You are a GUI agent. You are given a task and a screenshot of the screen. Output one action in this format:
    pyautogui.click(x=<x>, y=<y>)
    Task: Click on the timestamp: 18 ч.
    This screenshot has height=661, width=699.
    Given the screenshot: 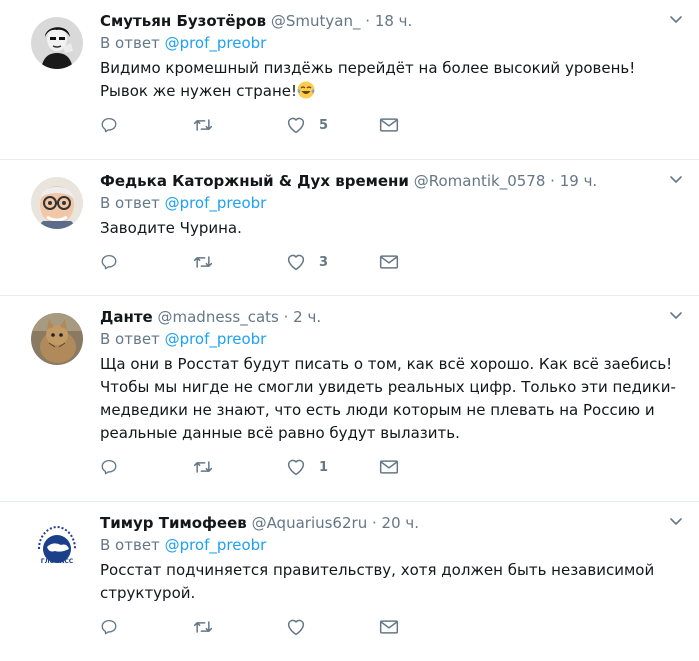 What is the action you would take?
    pyautogui.click(x=394, y=21)
    